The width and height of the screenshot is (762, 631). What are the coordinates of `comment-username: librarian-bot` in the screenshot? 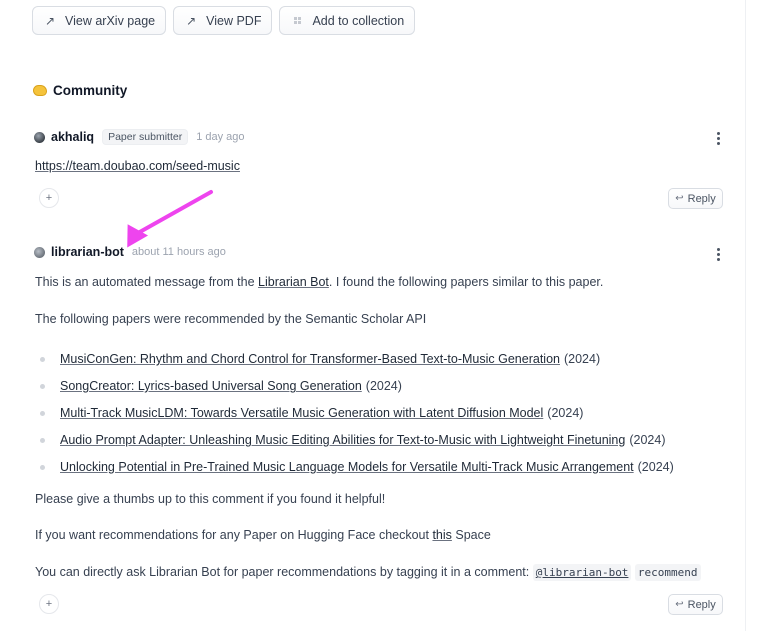 It's located at (87, 252).